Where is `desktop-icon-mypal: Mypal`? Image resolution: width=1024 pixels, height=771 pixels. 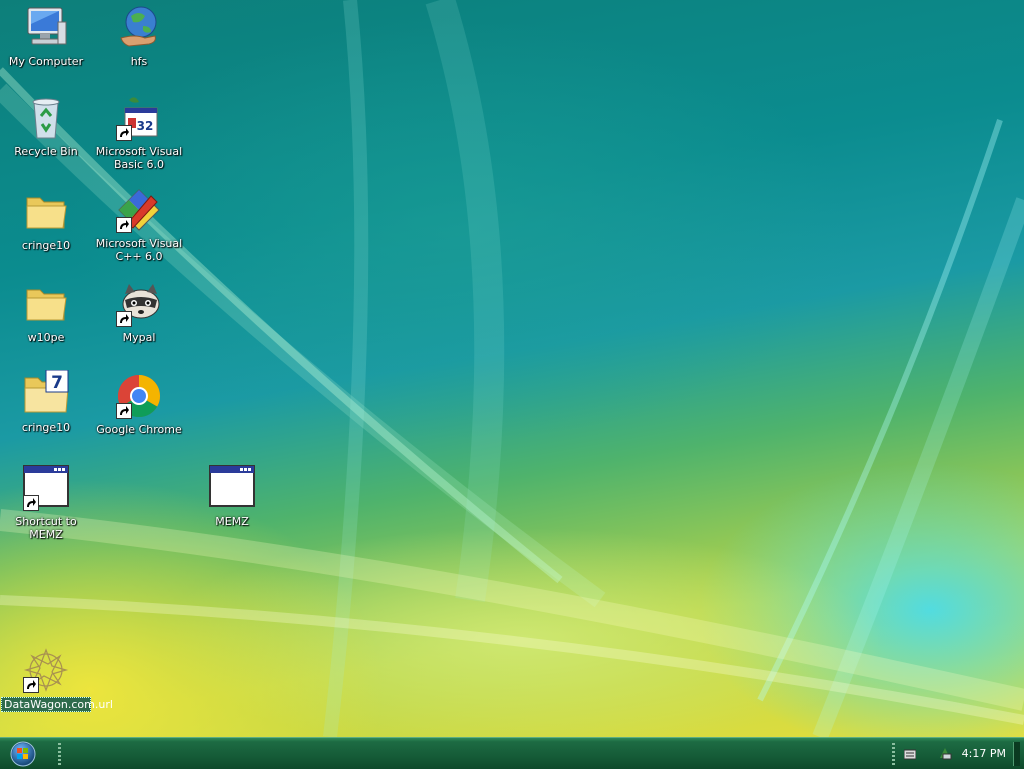
desktop-icon-mypal: Mypal is located at coordinates (139, 312).